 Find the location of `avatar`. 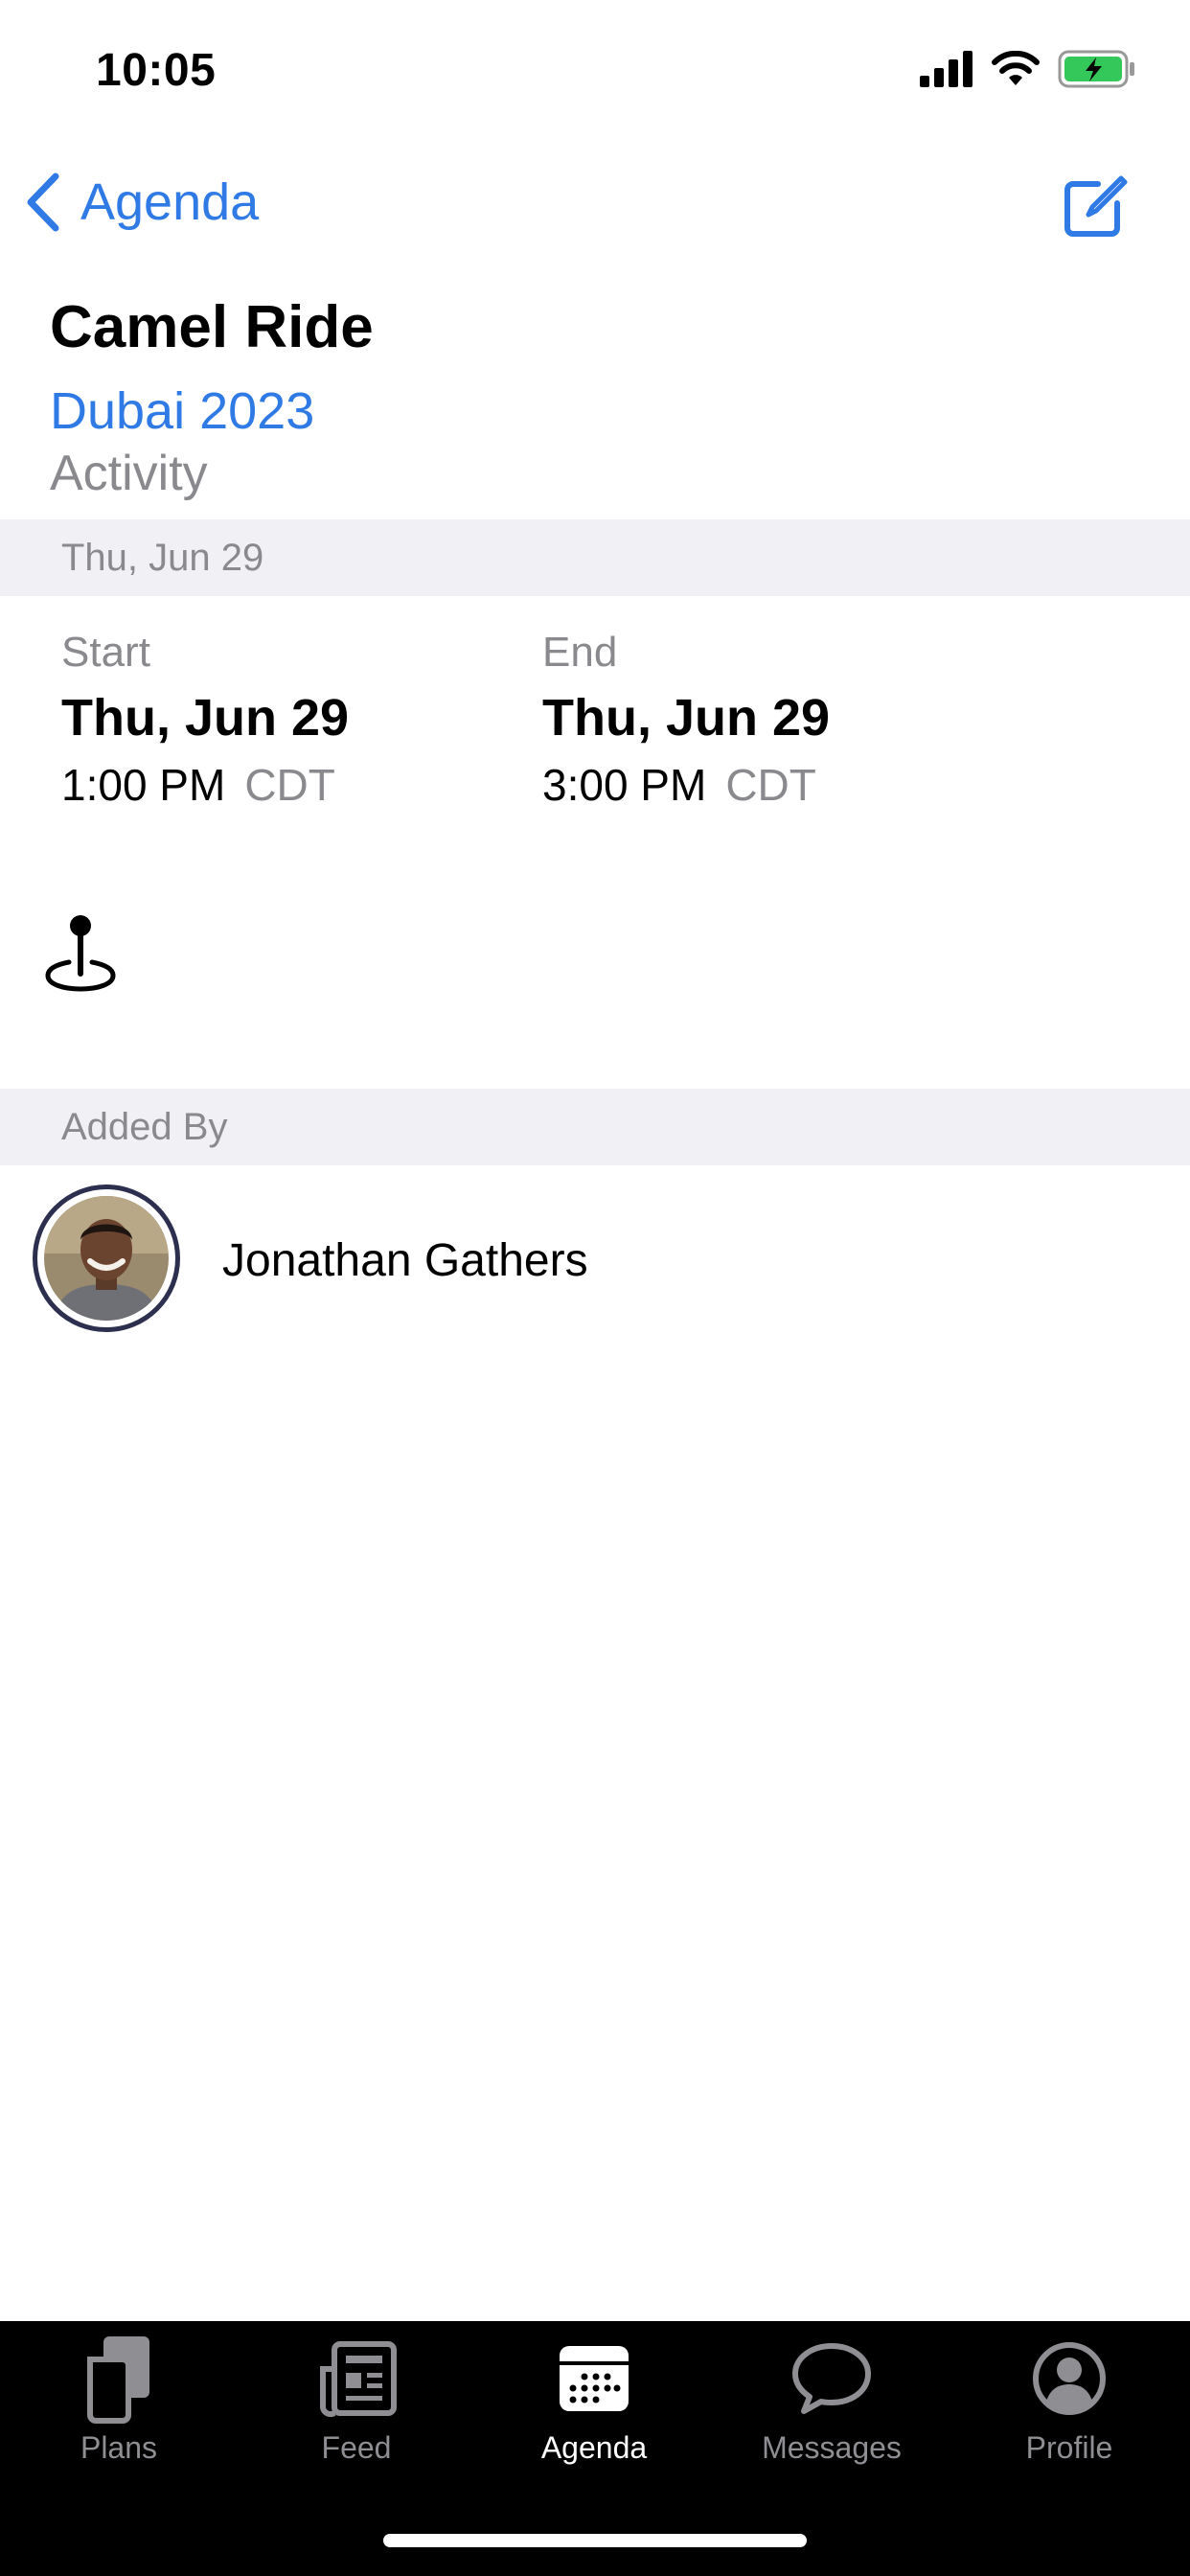

avatar is located at coordinates (107, 1258).